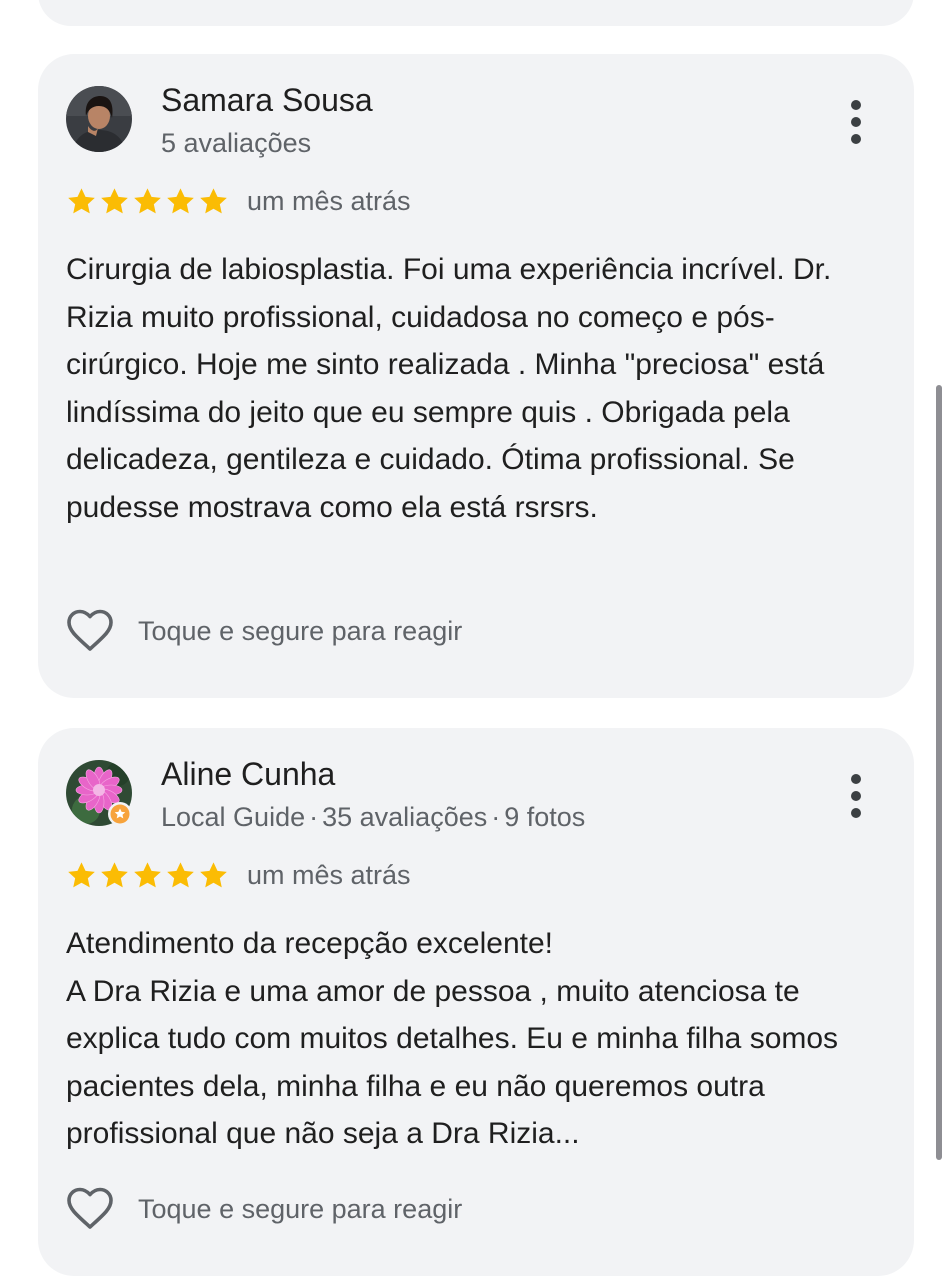 The image size is (952, 1280). Describe the element at coordinates (405, 817) in the screenshot. I see `review-count: 35 avaliações` at that location.